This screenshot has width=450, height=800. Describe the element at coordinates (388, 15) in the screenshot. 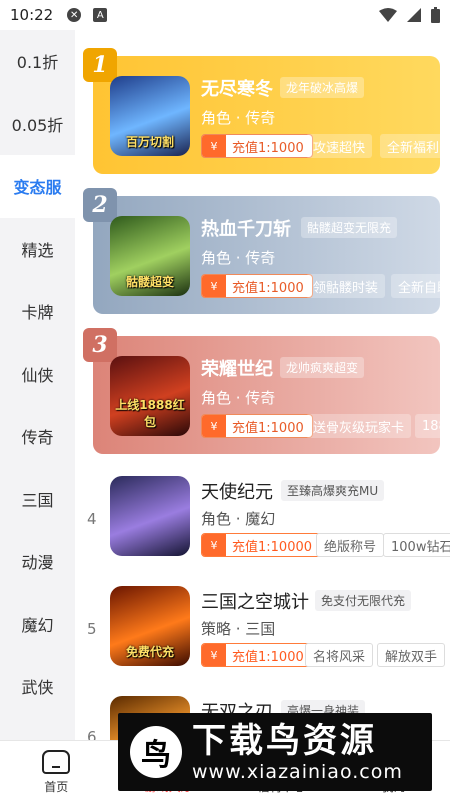

I see `wifi-icon` at that location.